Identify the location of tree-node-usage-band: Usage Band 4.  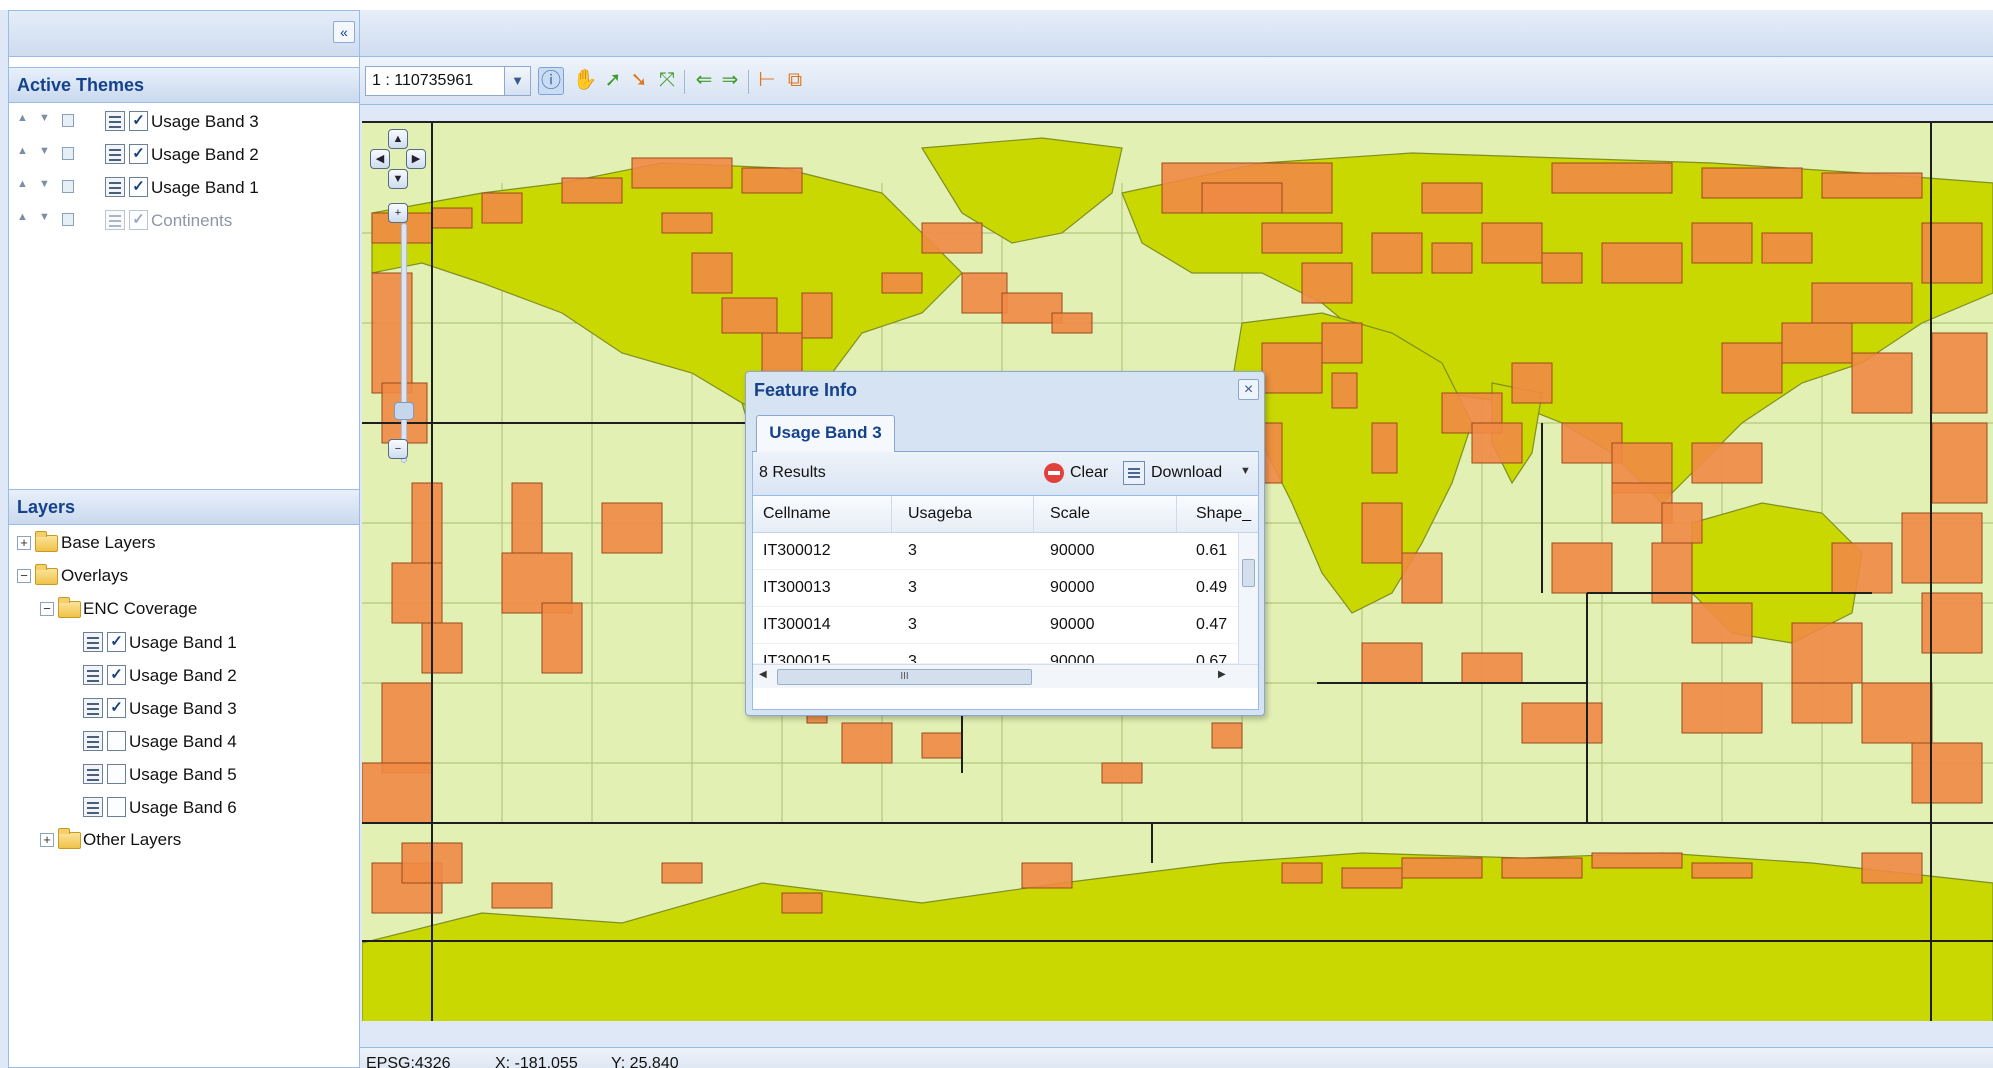
(184, 741).